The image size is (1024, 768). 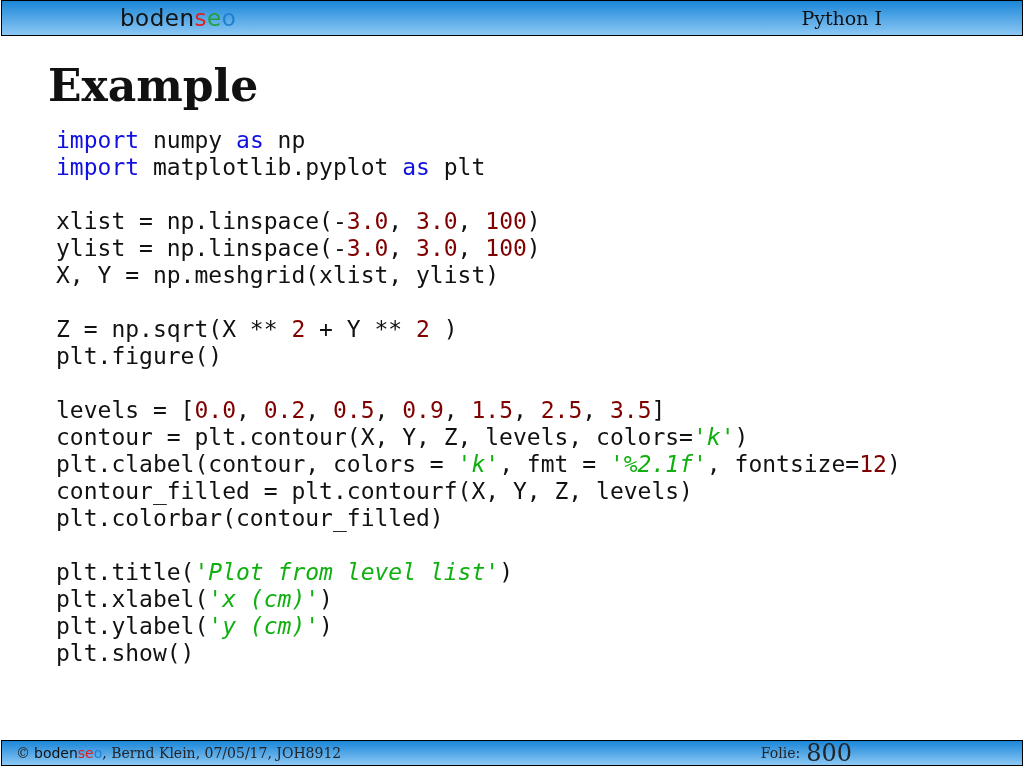 I want to click on code-line: plt.clabel(contour, colors = 'k', fmt = '%2.1f', fontsize=12), so click(x=479, y=464).